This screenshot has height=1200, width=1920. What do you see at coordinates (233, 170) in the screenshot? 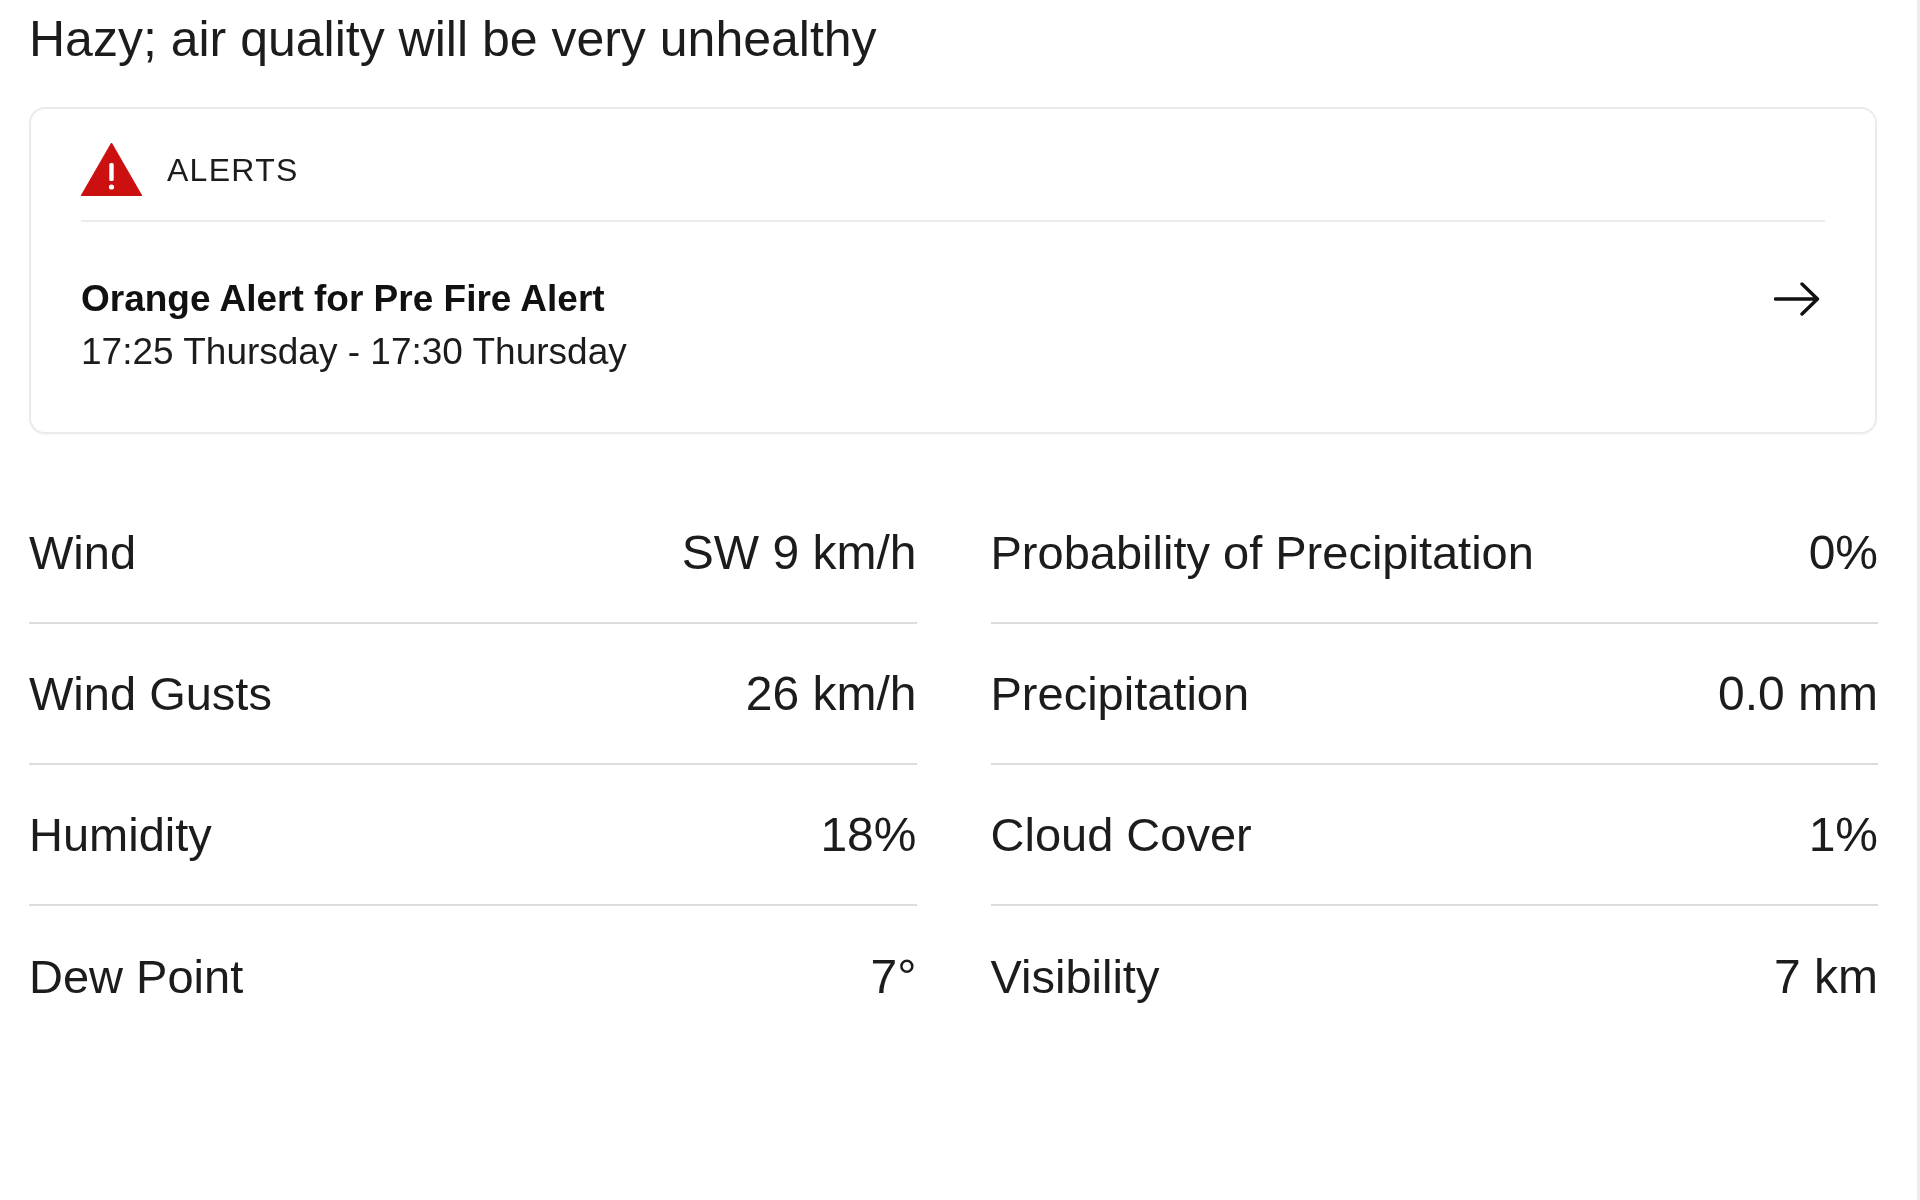
I see `alerts-heading: ALERTS` at bounding box center [233, 170].